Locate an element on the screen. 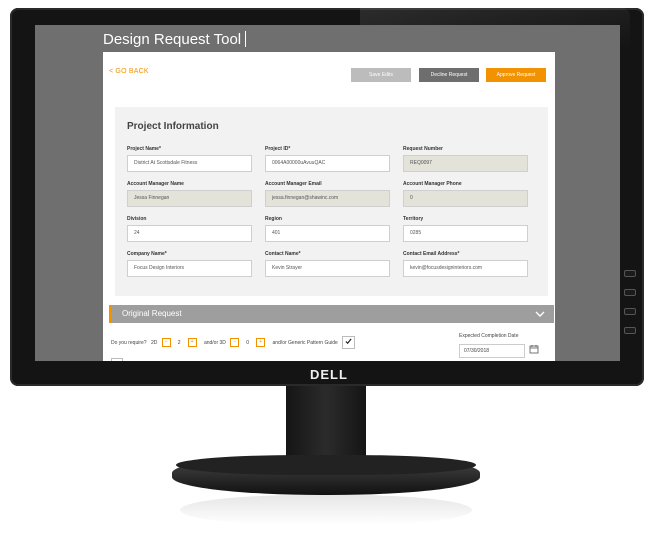 The height and width of the screenshot is (536, 653). generic-pattern-label: and/or Generic Pattern Guide is located at coordinates (305, 342).